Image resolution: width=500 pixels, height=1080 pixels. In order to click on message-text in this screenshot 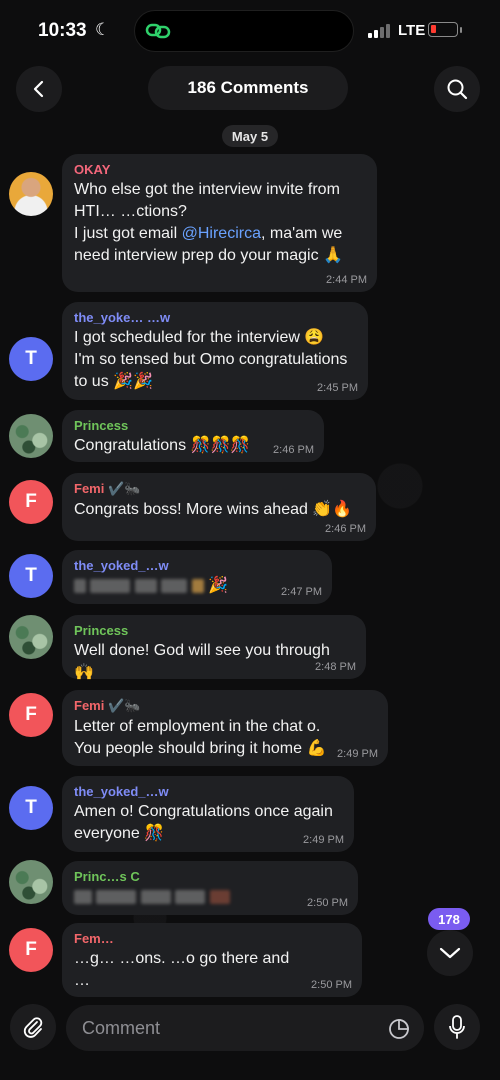, I will do `click(210, 897)`.